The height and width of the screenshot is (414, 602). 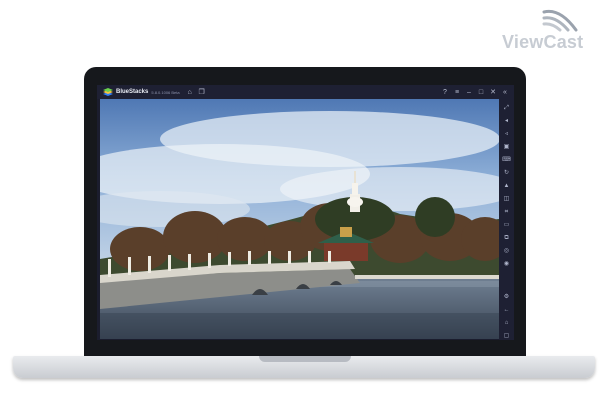 What do you see at coordinates (506, 250) in the screenshot?
I see `eco-mode-icon: ◎` at bounding box center [506, 250].